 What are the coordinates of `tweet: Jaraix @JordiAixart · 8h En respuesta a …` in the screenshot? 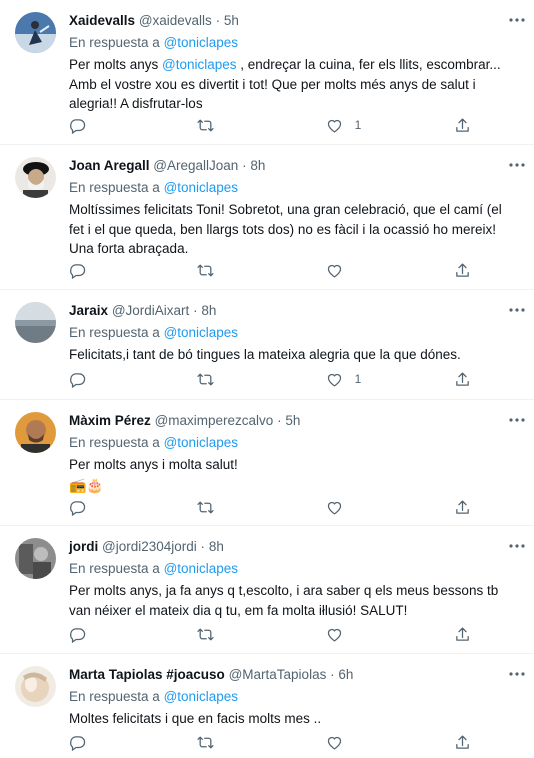 It's located at (267, 345).